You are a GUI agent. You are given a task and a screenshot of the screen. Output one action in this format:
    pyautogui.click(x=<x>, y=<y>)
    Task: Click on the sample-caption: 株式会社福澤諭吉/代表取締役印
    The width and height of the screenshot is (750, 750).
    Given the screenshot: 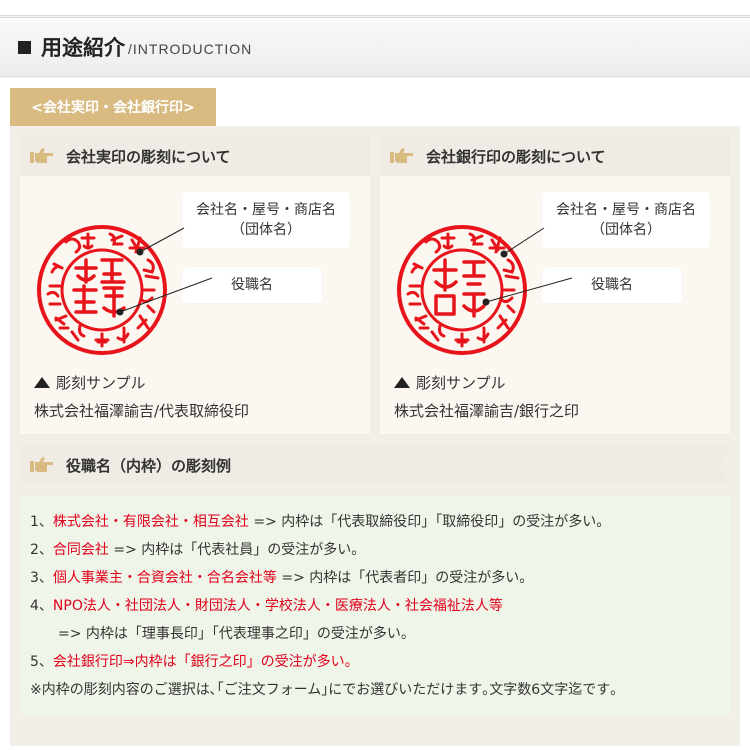 What is the action you would take?
    pyautogui.click(x=142, y=411)
    